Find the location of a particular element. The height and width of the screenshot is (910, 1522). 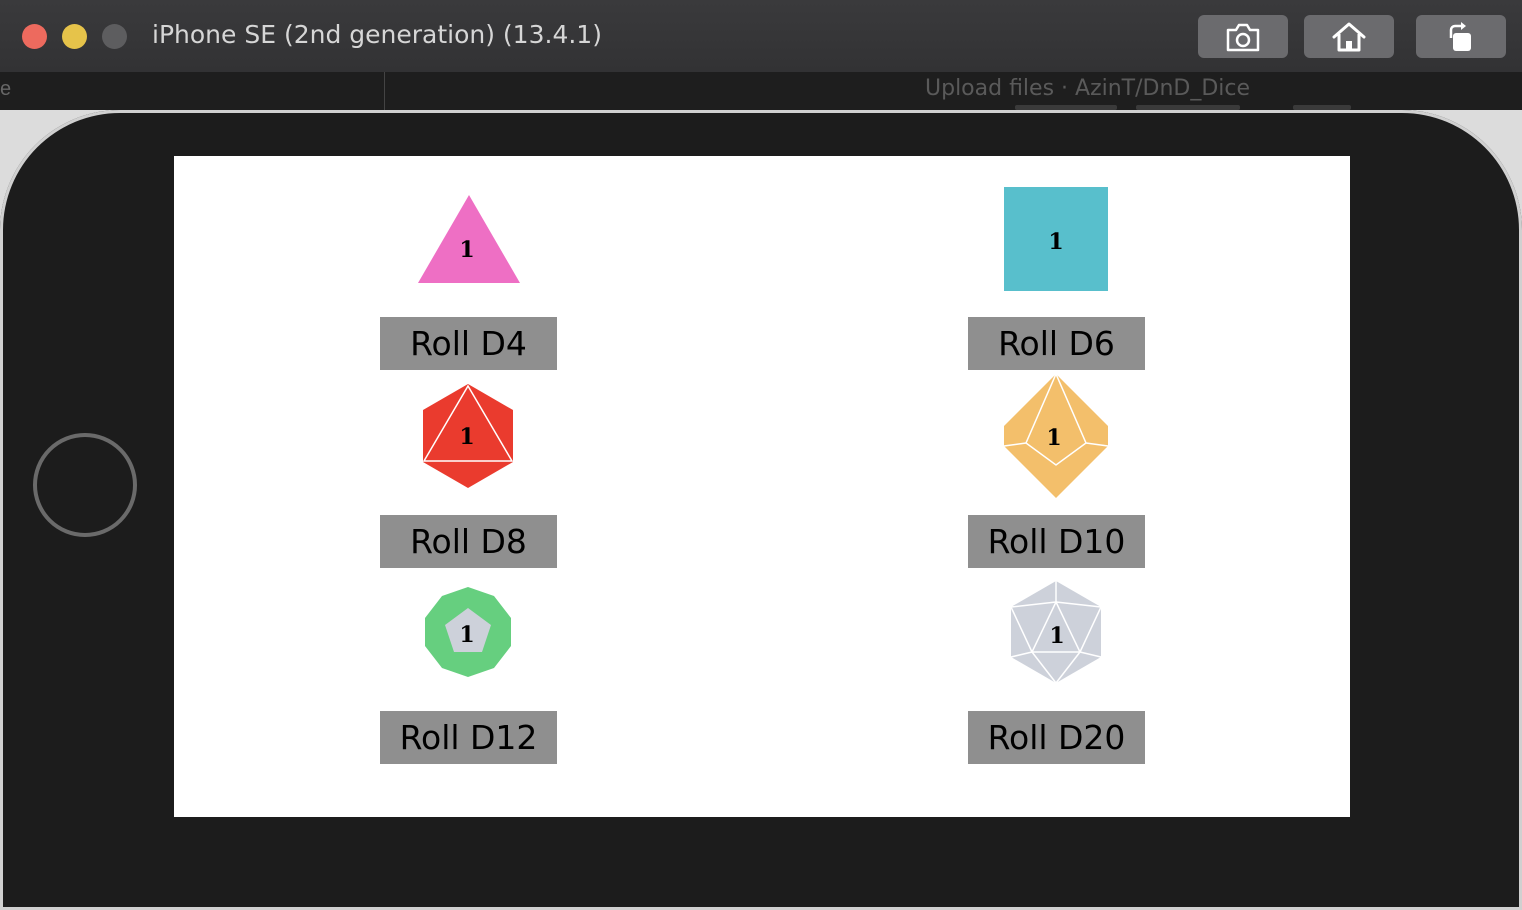

rotate-button is located at coordinates (1461, 36).